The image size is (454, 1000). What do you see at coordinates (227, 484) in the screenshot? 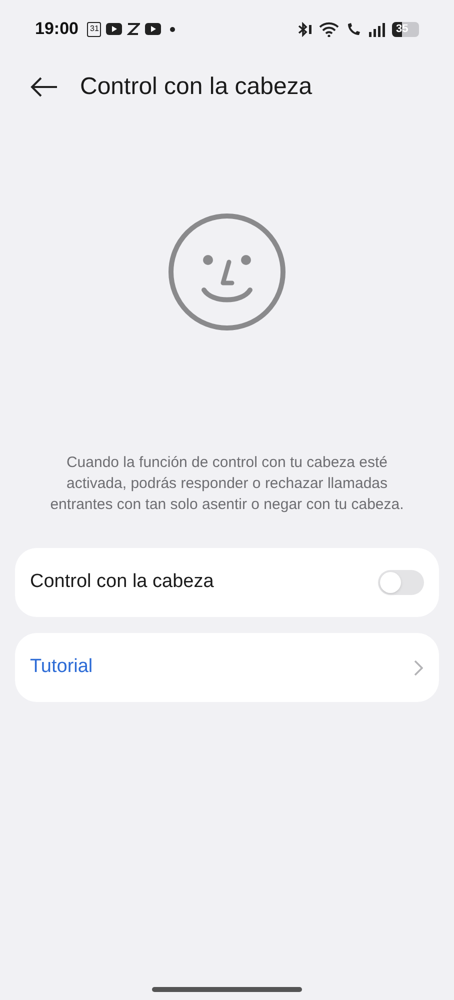
I see `description-text: Cuando la función de control con tu cabeza esté activada, podrás responder o rechazar llamadas entrantes con tan solo asentir o negar con tu cabeza.` at bounding box center [227, 484].